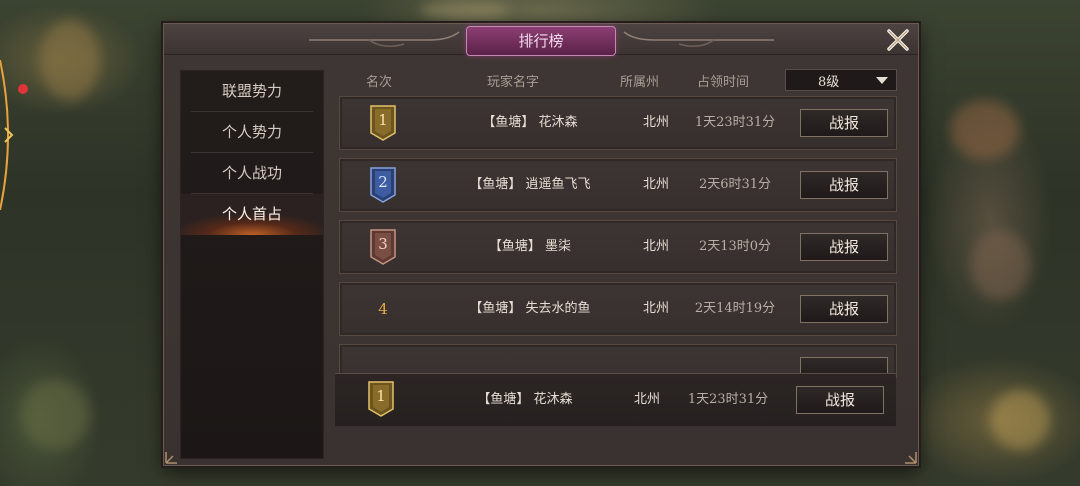  I want to click on tab-label: 个人势力, so click(251, 132).